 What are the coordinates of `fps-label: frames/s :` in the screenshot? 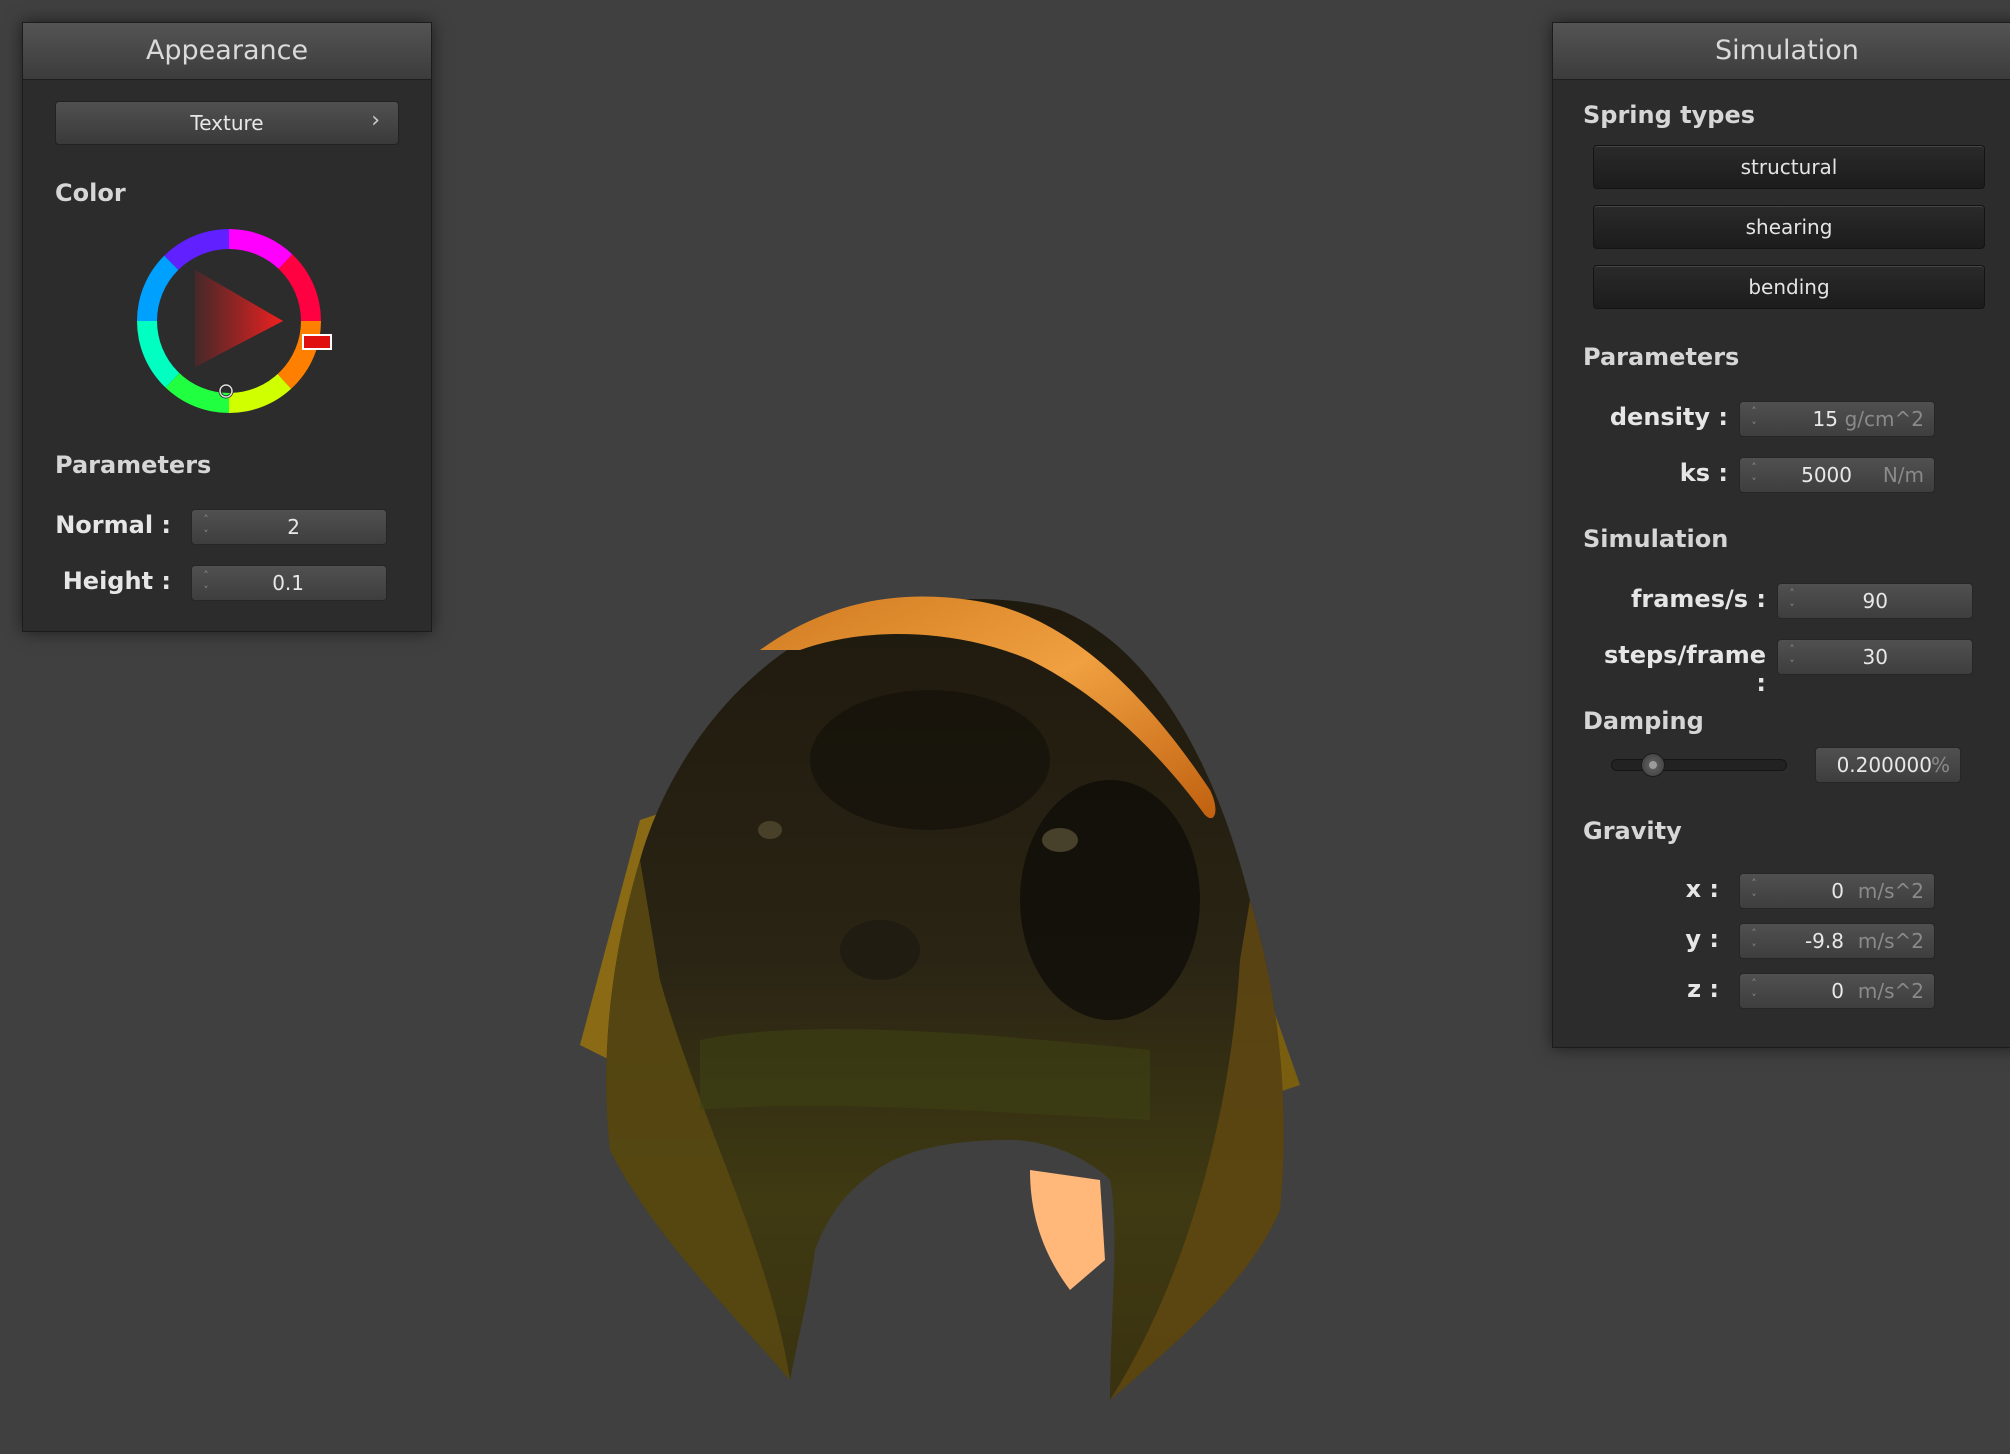 It's located at (1698, 599).